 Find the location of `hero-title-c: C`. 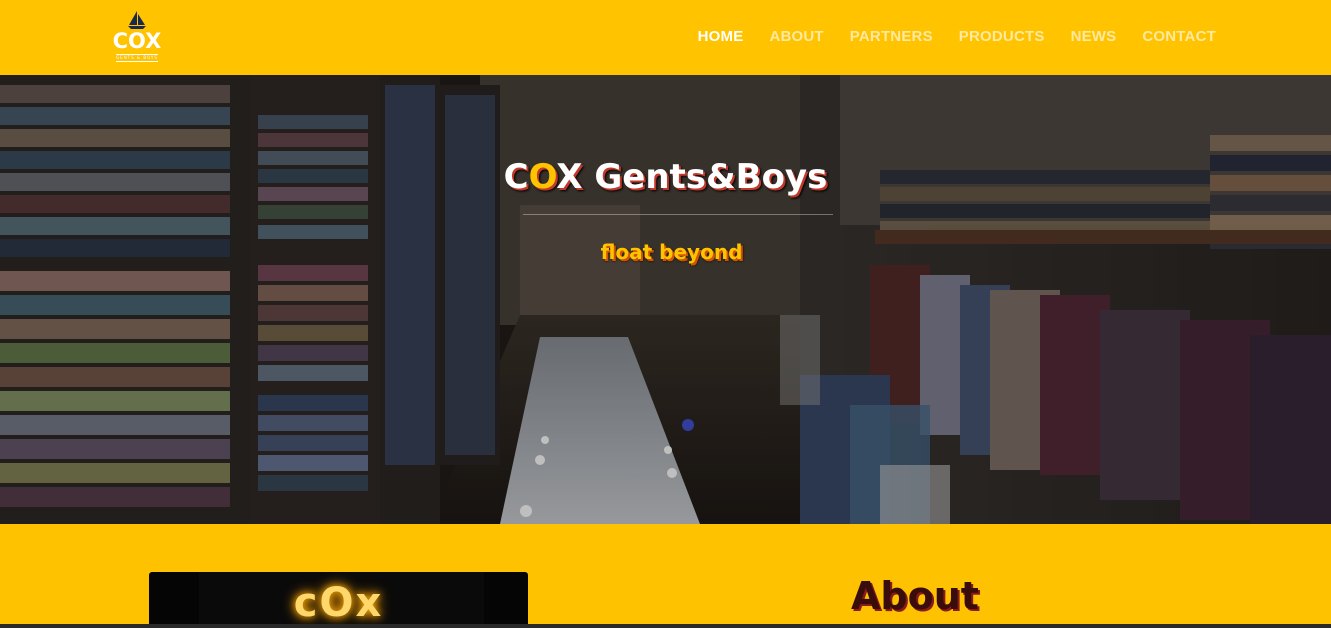

hero-title-c: C is located at coordinates (516, 177).